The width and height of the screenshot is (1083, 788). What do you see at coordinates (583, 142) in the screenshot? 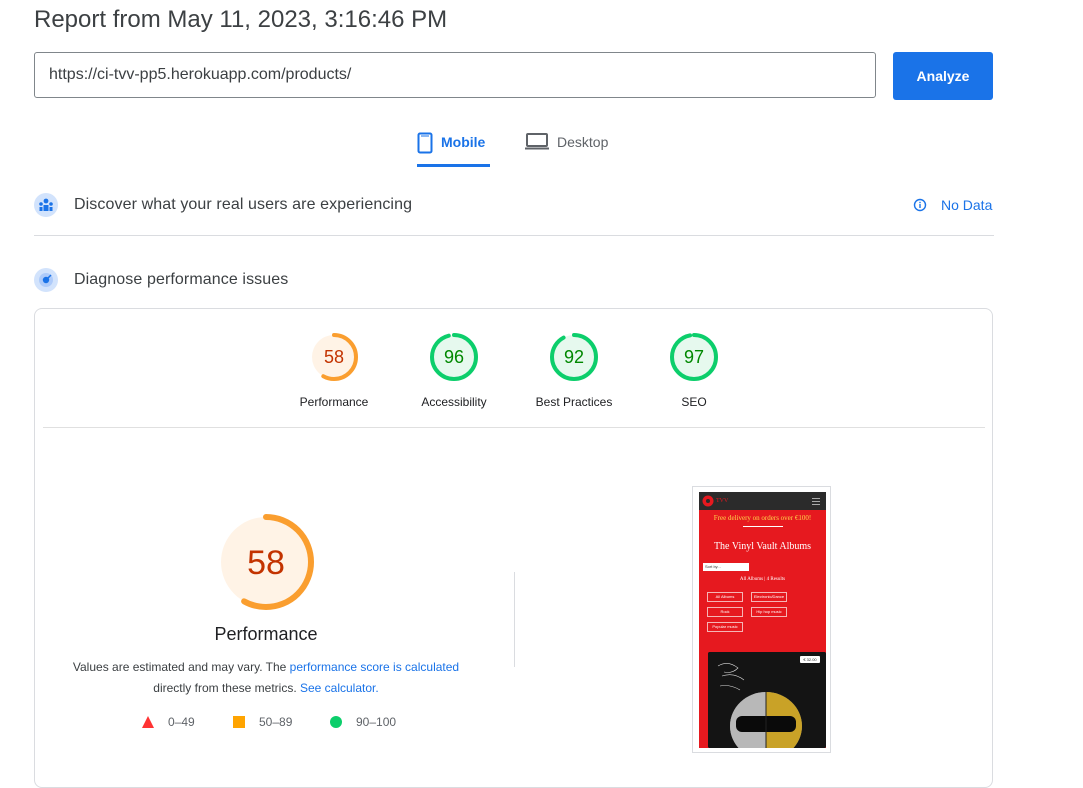
I see `tab-desktop-label: Desktop` at bounding box center [583, 142].